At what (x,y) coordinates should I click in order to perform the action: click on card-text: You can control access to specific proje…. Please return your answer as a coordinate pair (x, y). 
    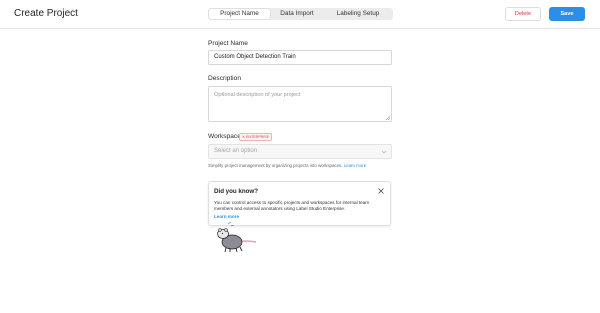
    Looking at the image, I should click on (292, 205).